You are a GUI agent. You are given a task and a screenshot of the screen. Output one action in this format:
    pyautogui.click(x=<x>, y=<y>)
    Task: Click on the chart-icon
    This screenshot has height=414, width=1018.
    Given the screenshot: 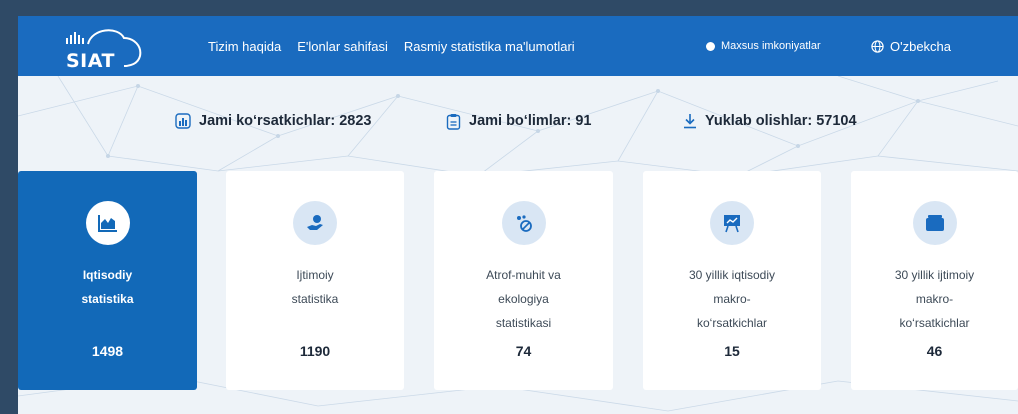 What is the action you would take?
    pyautogui.click(x=183, y=121)
    